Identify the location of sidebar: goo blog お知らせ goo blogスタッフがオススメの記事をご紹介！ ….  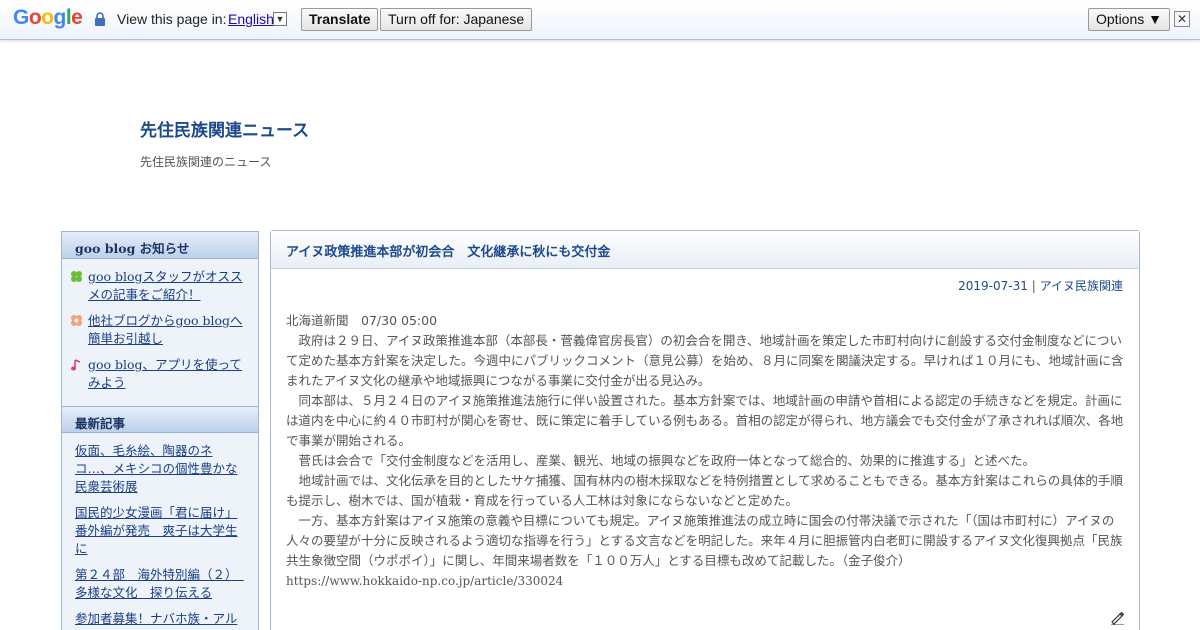
(160, 430).